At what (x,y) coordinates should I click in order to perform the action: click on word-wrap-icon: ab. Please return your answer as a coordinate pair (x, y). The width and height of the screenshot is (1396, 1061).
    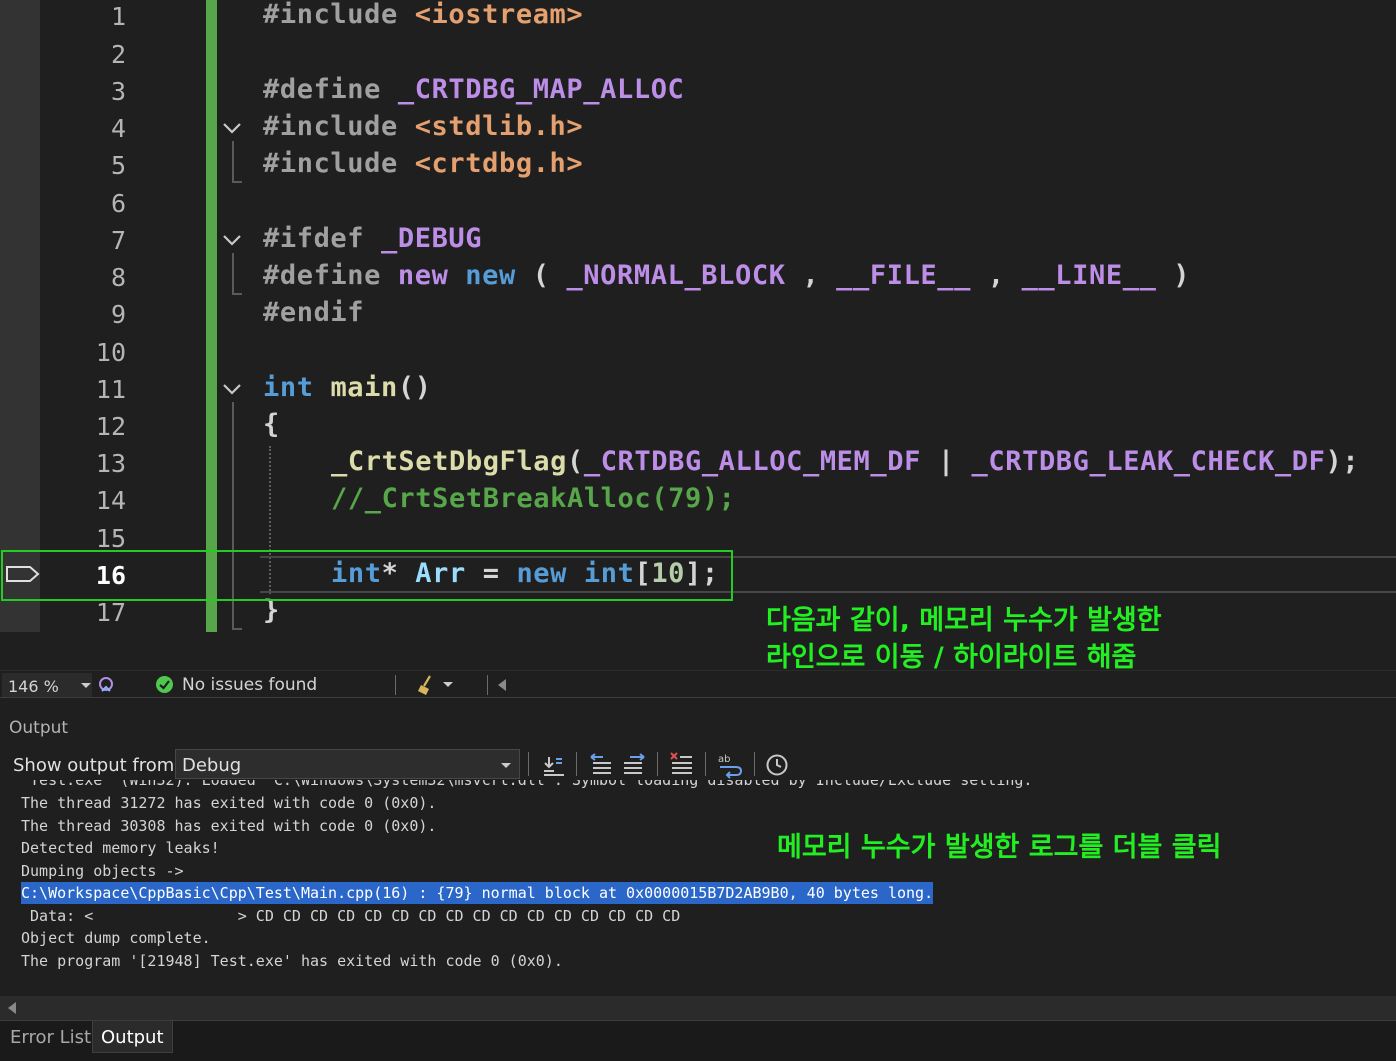
    Looking at the image, I should click on (730, 765).